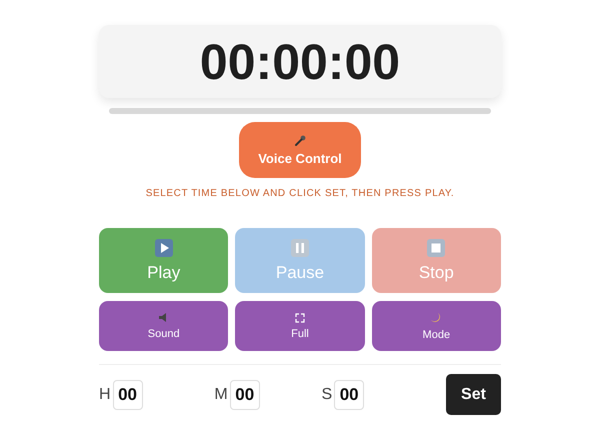  What do you see at coordinates (300, 61) in the screenshot?
I see `timer-display: 00:00:00` at bounding box center [300, 61].